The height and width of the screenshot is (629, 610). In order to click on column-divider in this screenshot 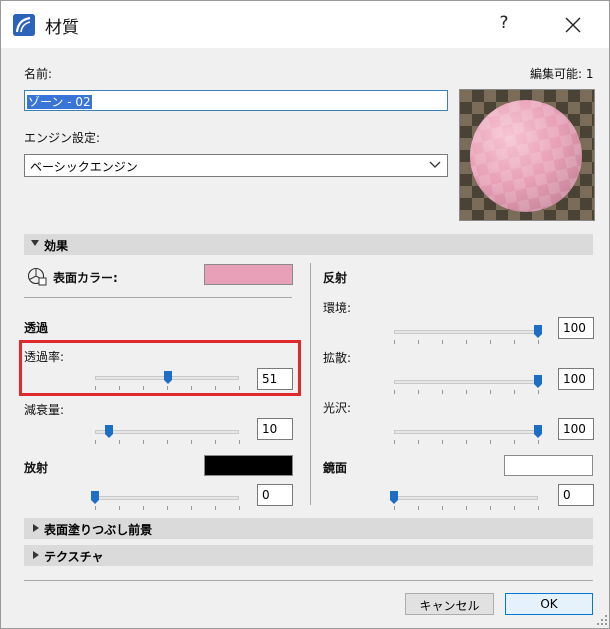, I will do `click(310, 384)`.